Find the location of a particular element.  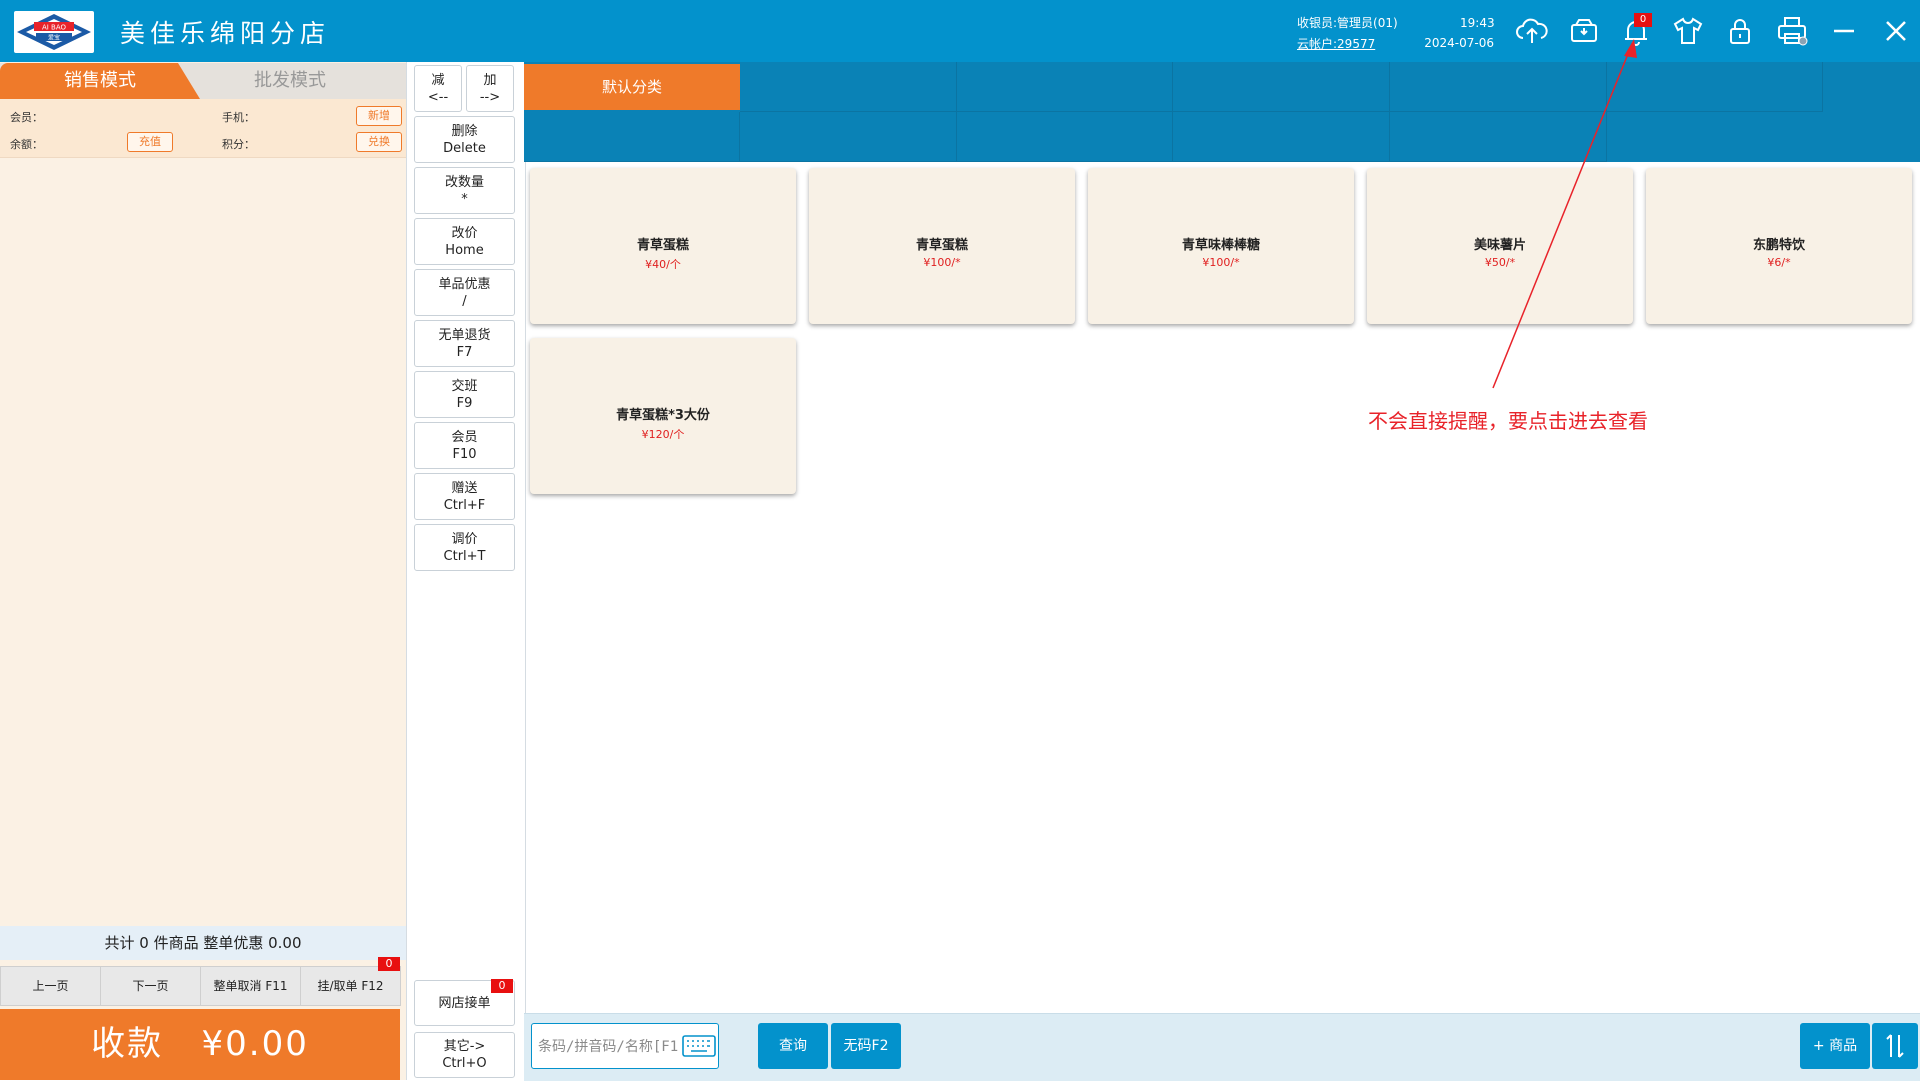

product-name: 青草味棒棒糖 is located at coordinates (1220, 245).